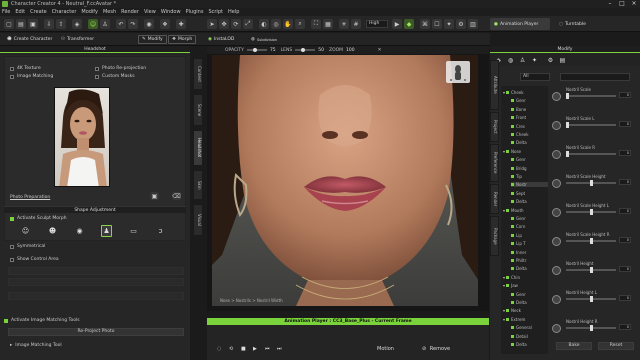  What do you see at coordinates (529, 235) in the screenshot?
I see `tree-node: Lip` at bounding box center [529, 235].